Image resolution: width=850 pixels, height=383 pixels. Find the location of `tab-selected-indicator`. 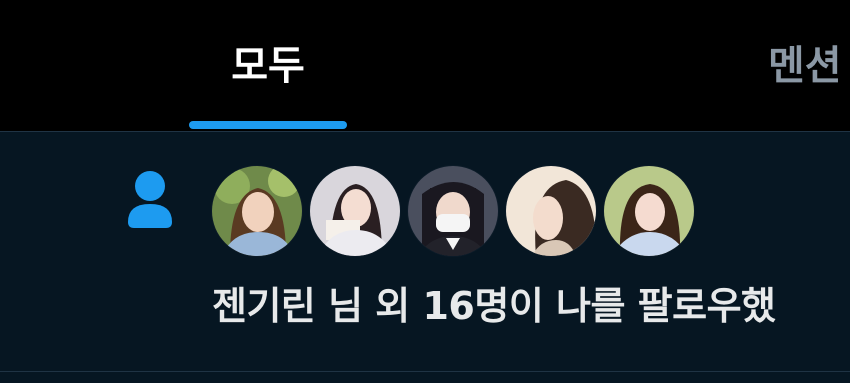

tab-selected-indicator is located at coordinates (268, 125).